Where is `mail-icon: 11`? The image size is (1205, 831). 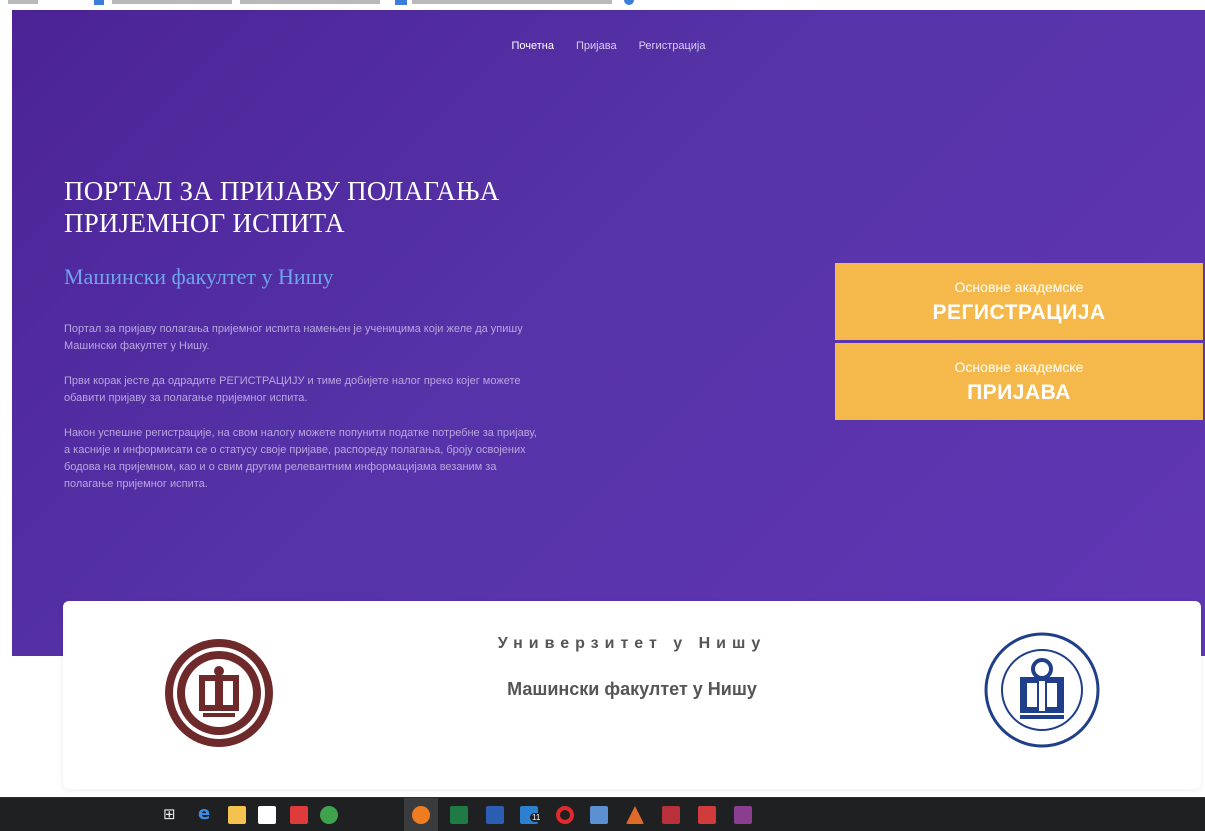
mail-icon: 11 is located at coordinates (531, 815).